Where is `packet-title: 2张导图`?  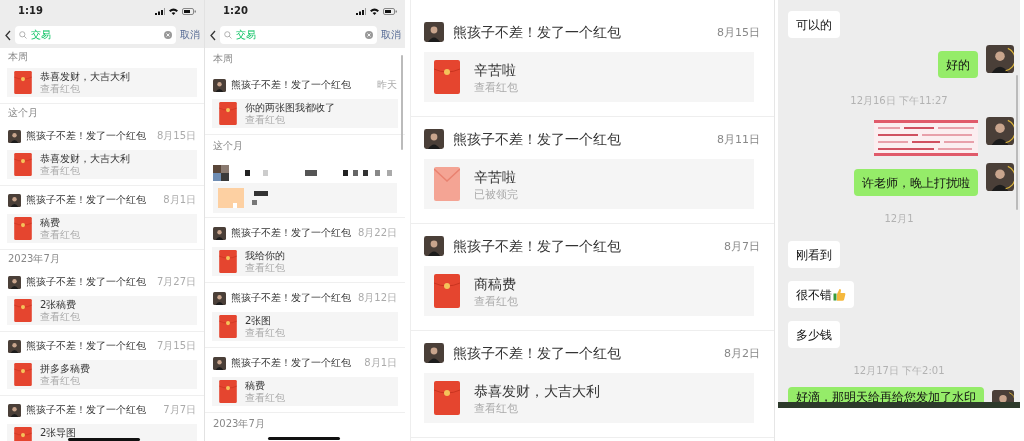 packet-title: 2张导图 is located at coordinates (58, 433).